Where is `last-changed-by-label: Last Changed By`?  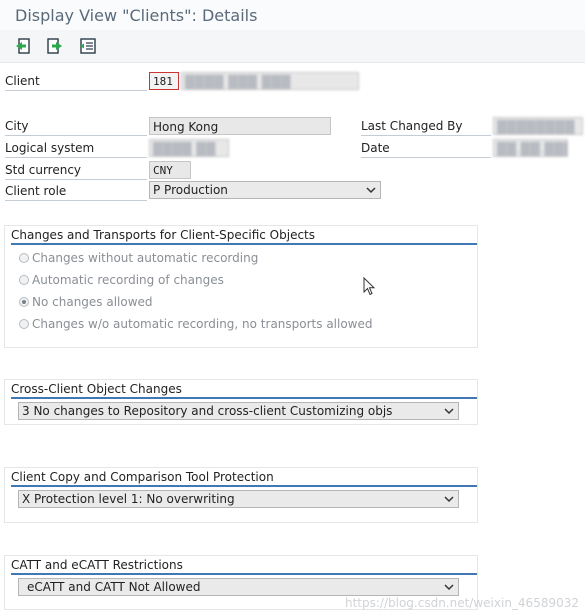
last-changed-by-label: Last Changed By is located at coordinates (426, 126).